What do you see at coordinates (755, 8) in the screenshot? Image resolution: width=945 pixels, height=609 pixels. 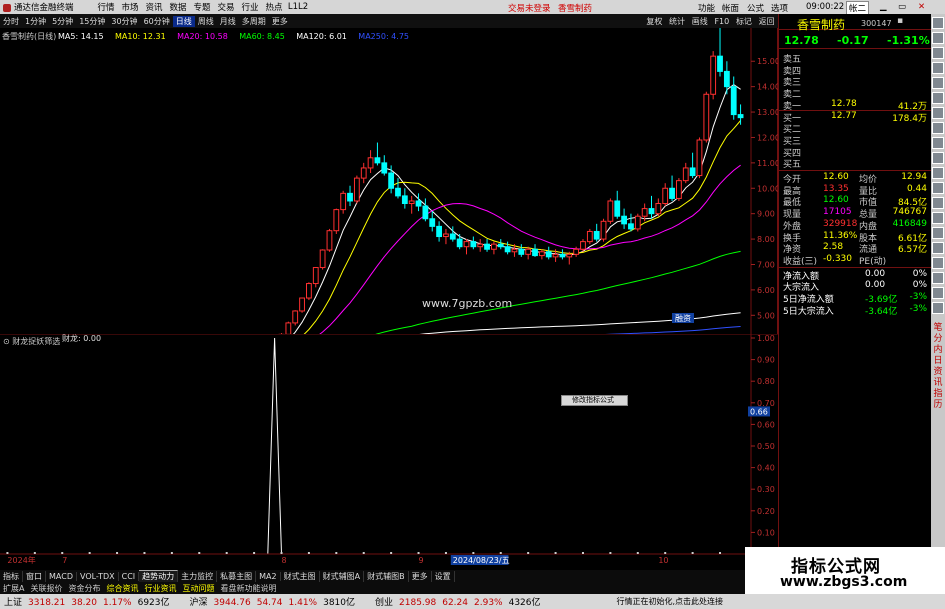 I see `menu-formula: 公式` at bounding box center [755, 8].